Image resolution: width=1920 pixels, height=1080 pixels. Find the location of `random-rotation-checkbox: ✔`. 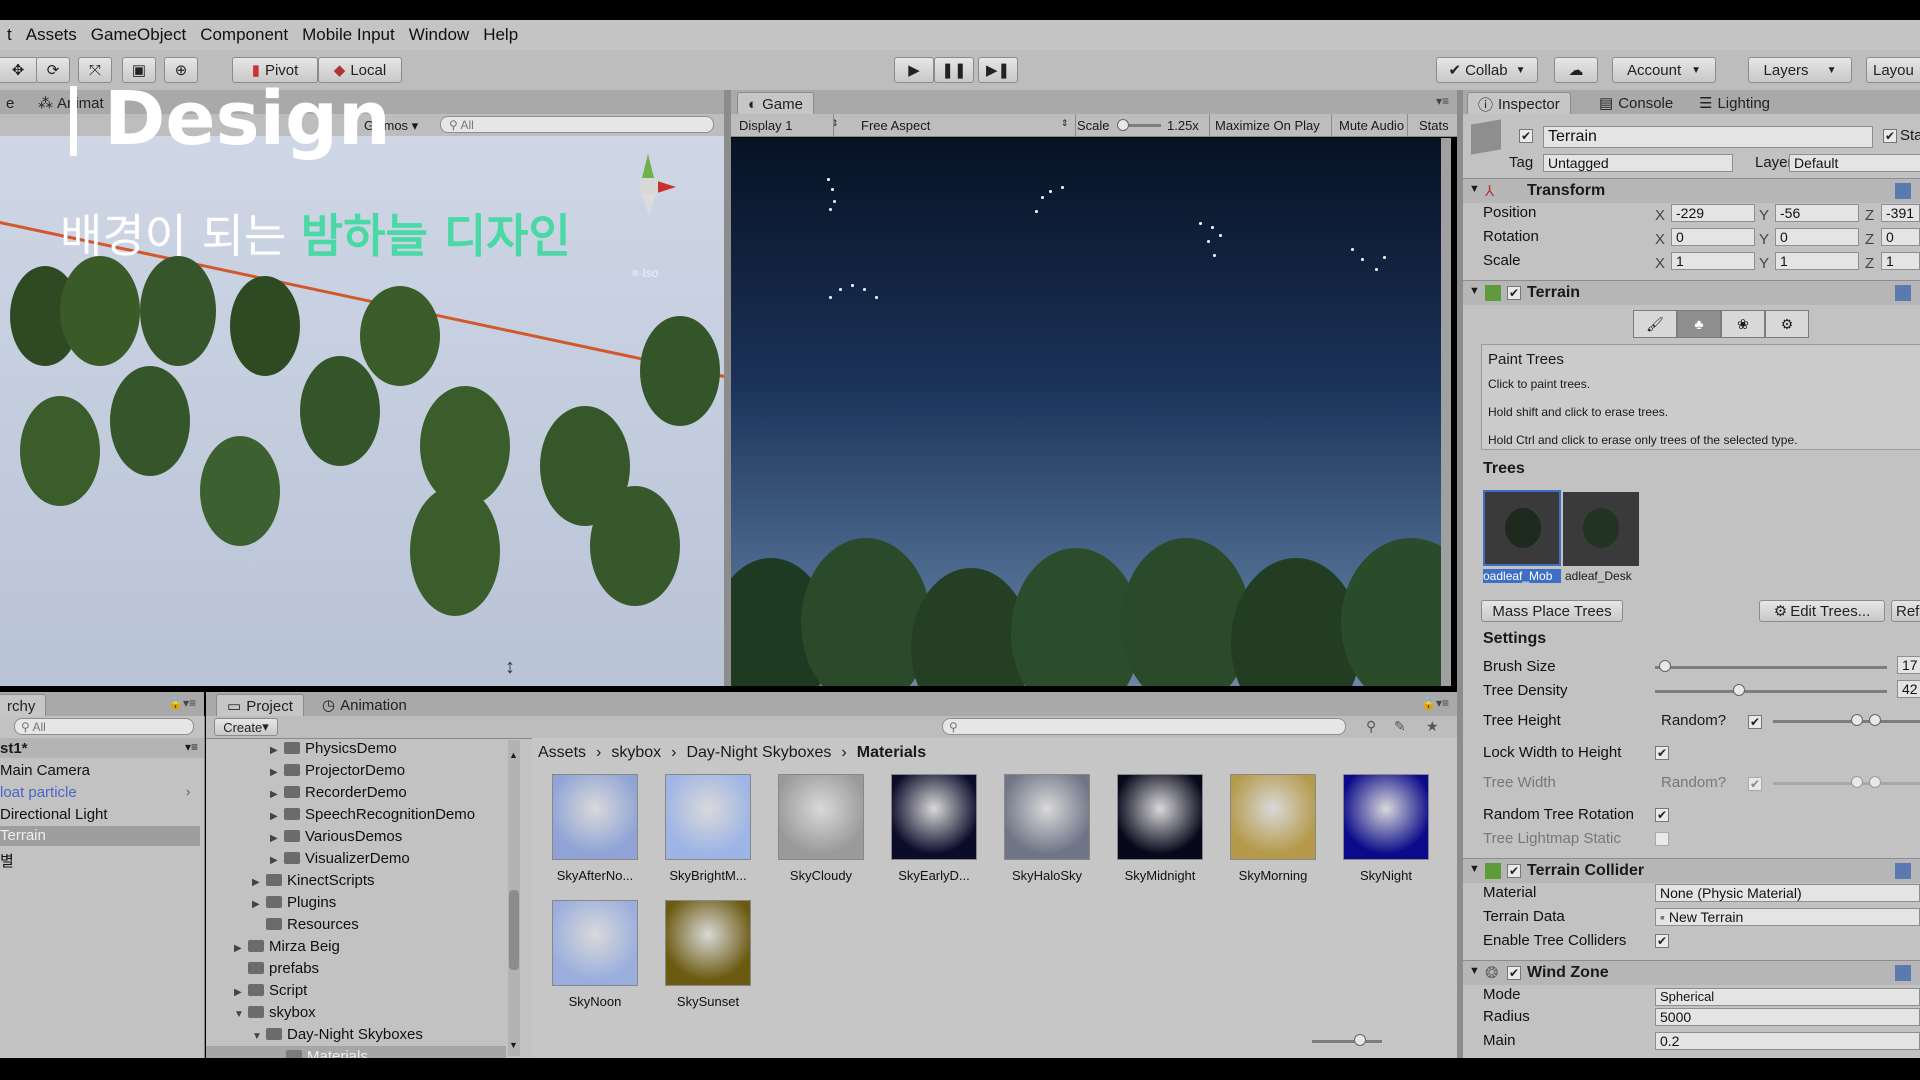

random-rotation-checkbox: ✔ is located at coordinates (1662, 815).